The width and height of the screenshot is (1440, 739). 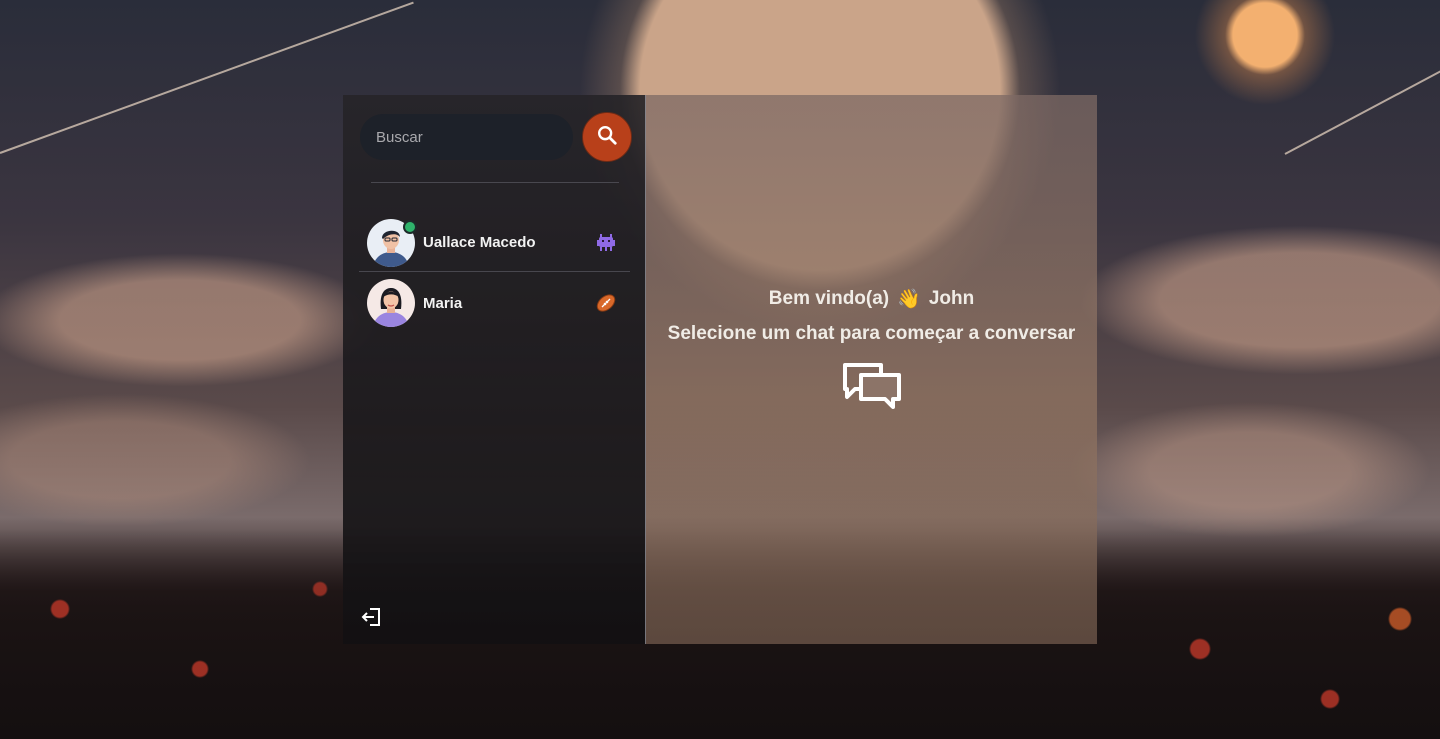 I want to click on chat-bubbles-icon, so click(x=872, y=388).